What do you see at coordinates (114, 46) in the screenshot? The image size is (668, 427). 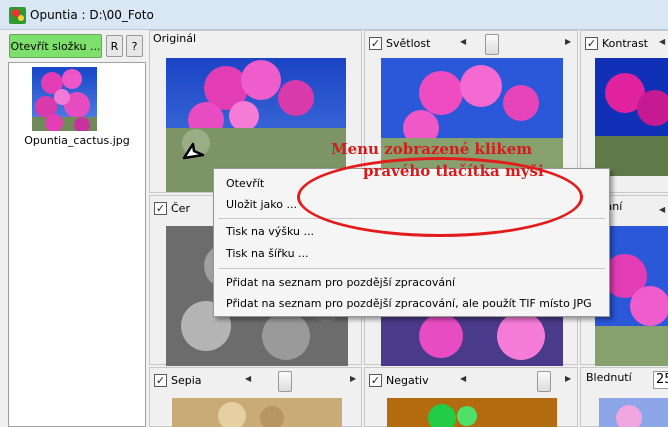 I see `r-button: R` at bounding box center [114, 46].